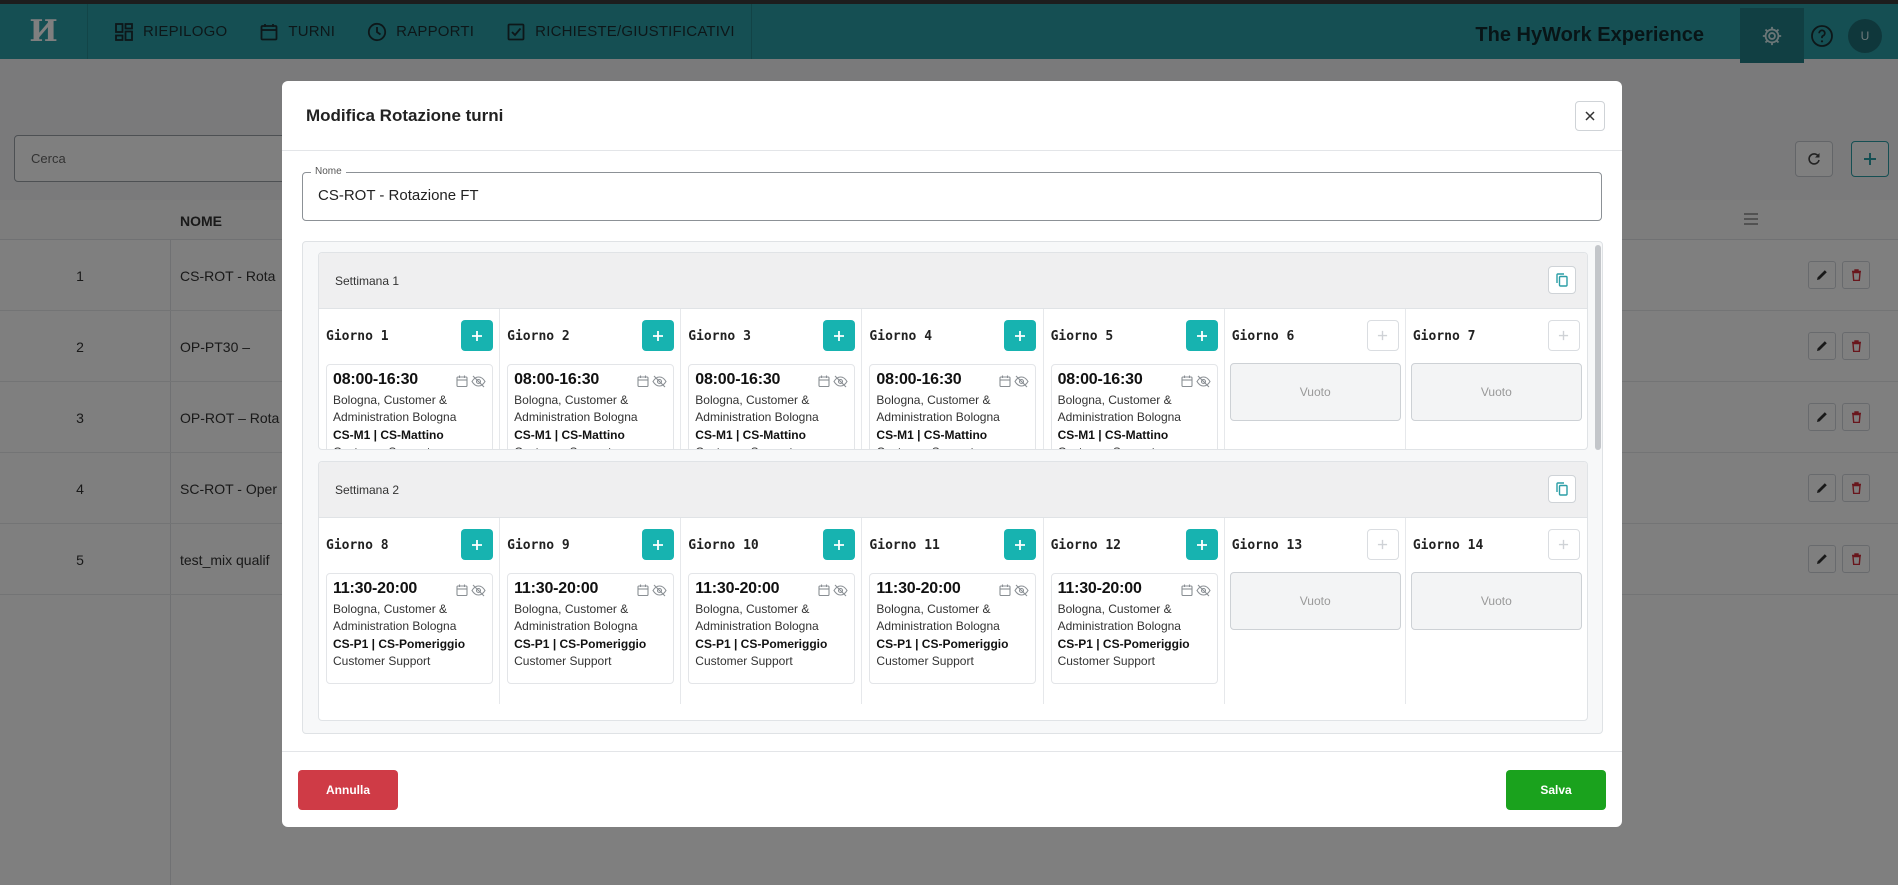 The height and width of the screenshot is (885, 1898). Describe the element at coordinates (538, 336) in the screenshot. I see `day-label: Giorno 2` at that location.